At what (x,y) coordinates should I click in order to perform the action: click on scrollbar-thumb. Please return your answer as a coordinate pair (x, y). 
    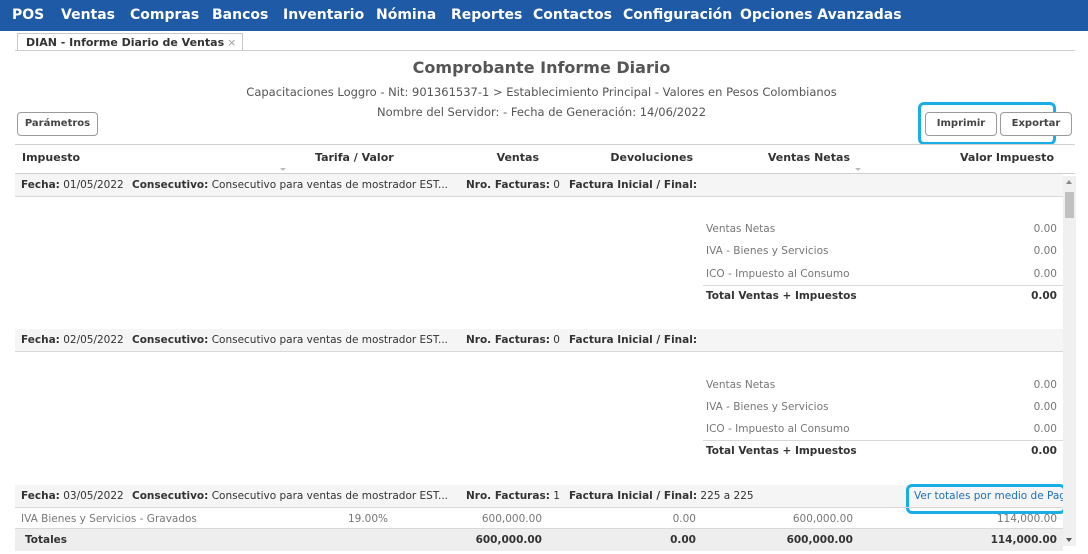
    Looking at the image, I should click on (1069, 205).